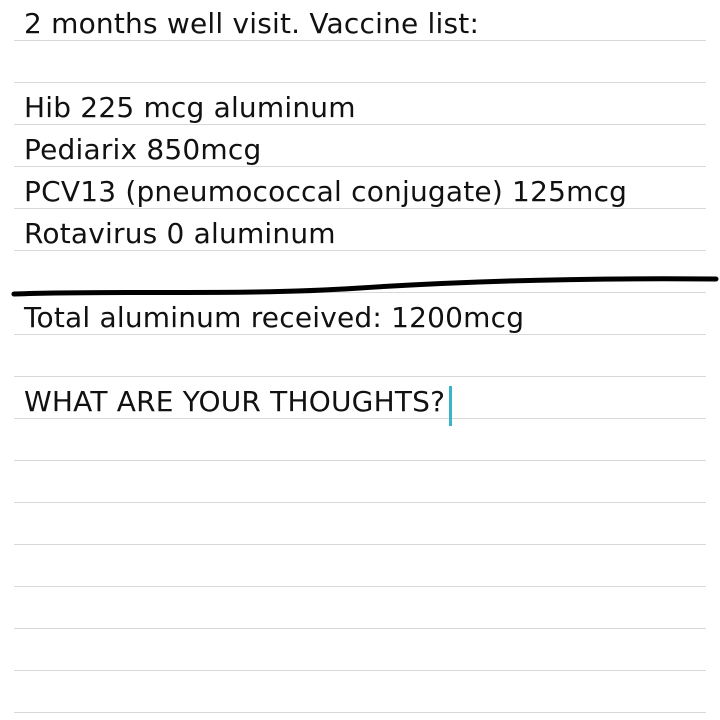 This screenshot has height=720, width=720. What do you see at coordinates (235, 401) in the screenshot?
I see `question-line: WHAT ARE YOUR THOUGHTS?` at bounding box center [235, 401].